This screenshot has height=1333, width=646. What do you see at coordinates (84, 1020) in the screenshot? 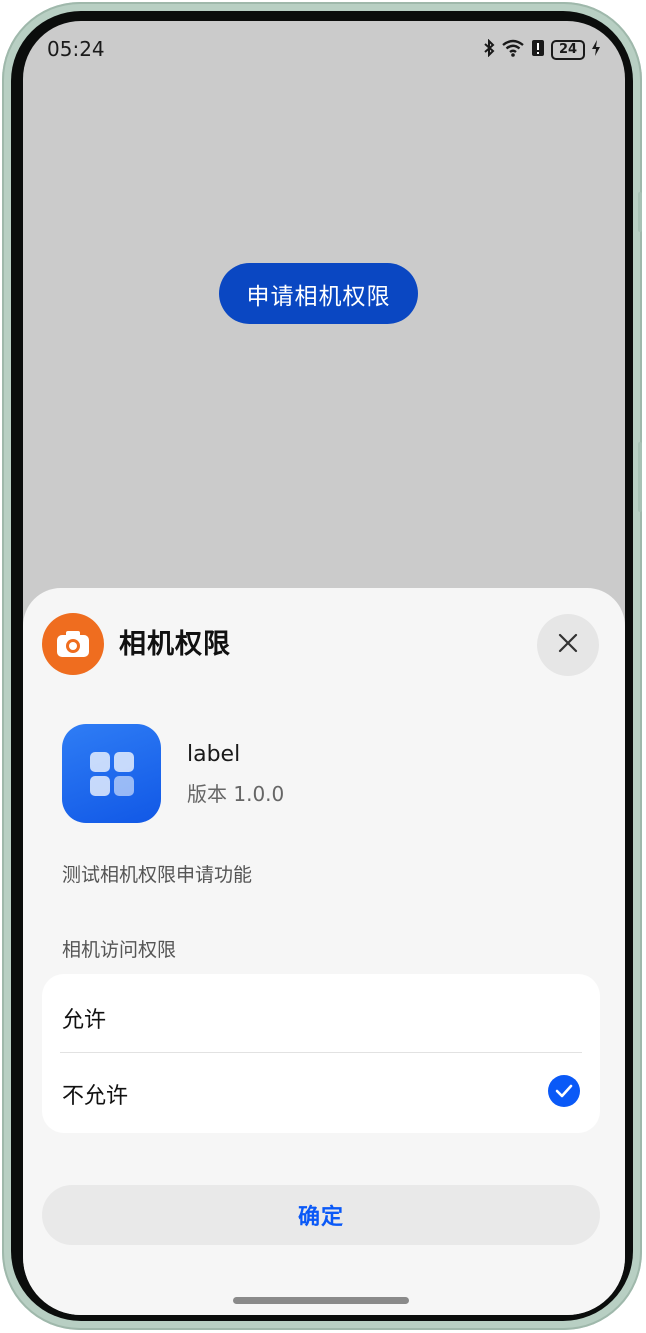
I see `option-label: 允许` at bounding box center [84, 1020].